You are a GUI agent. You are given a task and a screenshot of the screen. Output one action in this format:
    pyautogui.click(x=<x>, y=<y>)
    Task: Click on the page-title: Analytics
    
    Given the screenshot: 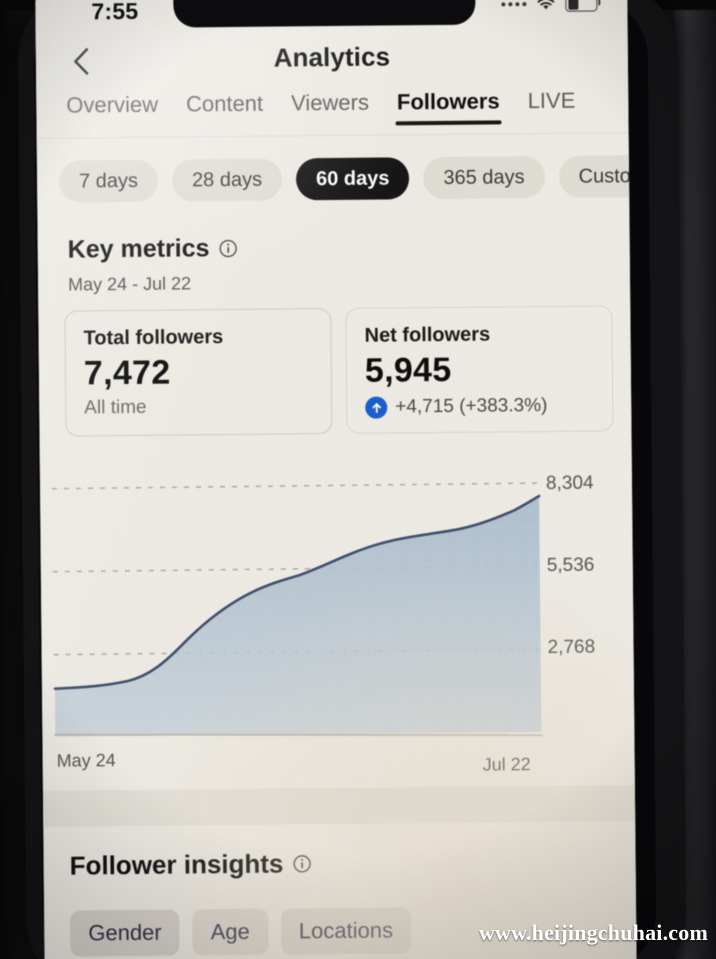 What is the action you would take?
    pyautogui.click(x=332, y=57)
    